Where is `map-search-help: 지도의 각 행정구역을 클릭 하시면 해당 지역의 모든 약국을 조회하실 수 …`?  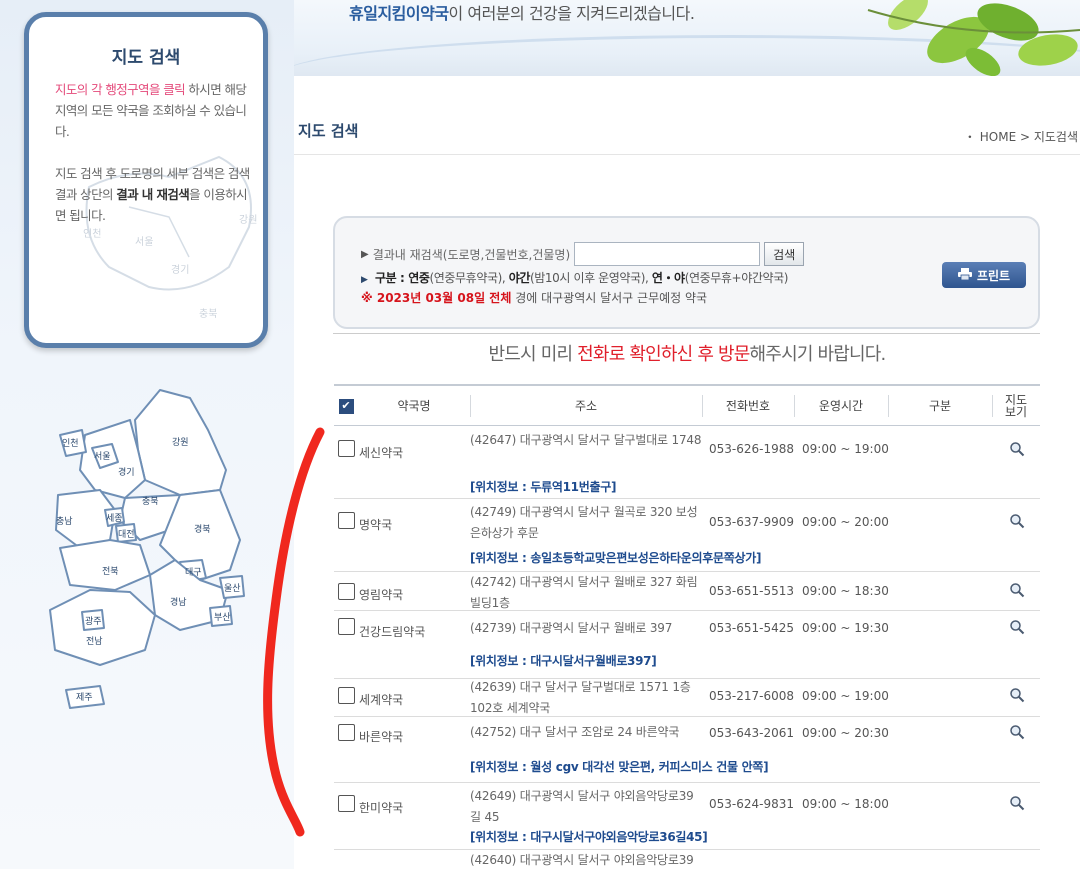
map-search-help: 지도의 각 행정구역을 클릭 하시면 해당 지역의 모든 약국을 조회하실 수 … is located at coordinates (152, 152).